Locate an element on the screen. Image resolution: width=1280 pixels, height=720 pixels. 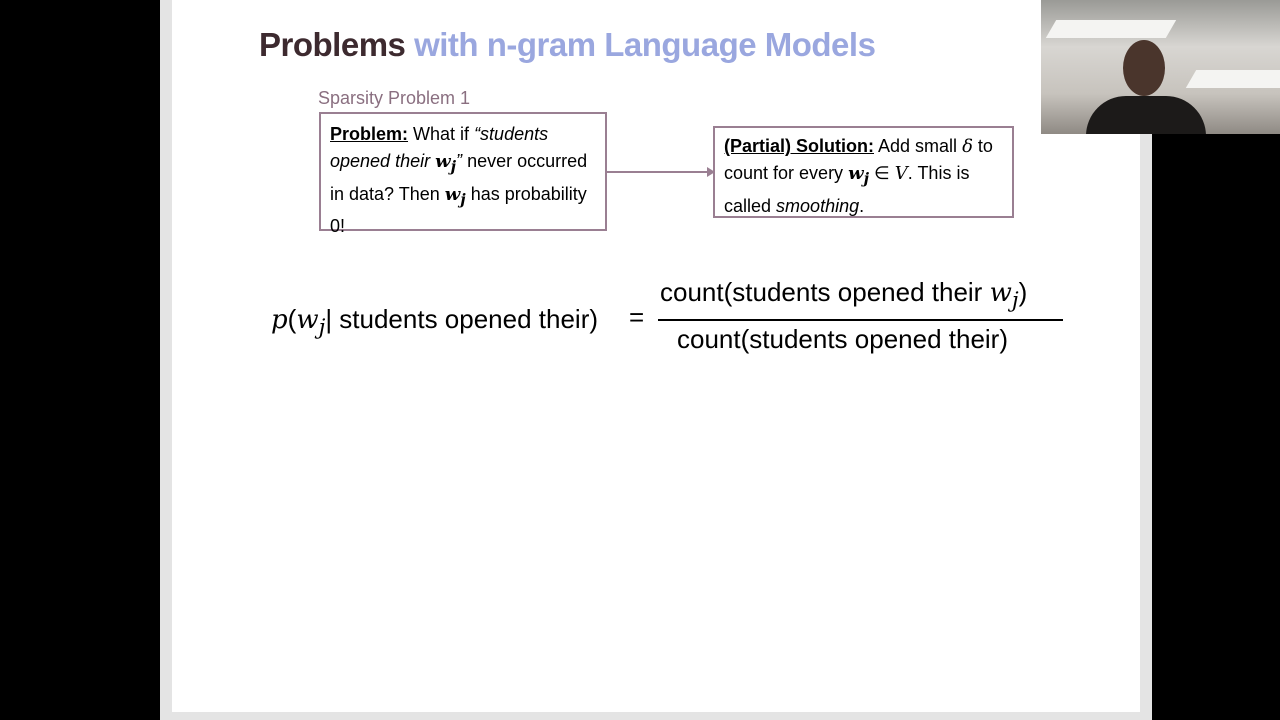
problem-label: Problem: is located at coordinates (369, 134).